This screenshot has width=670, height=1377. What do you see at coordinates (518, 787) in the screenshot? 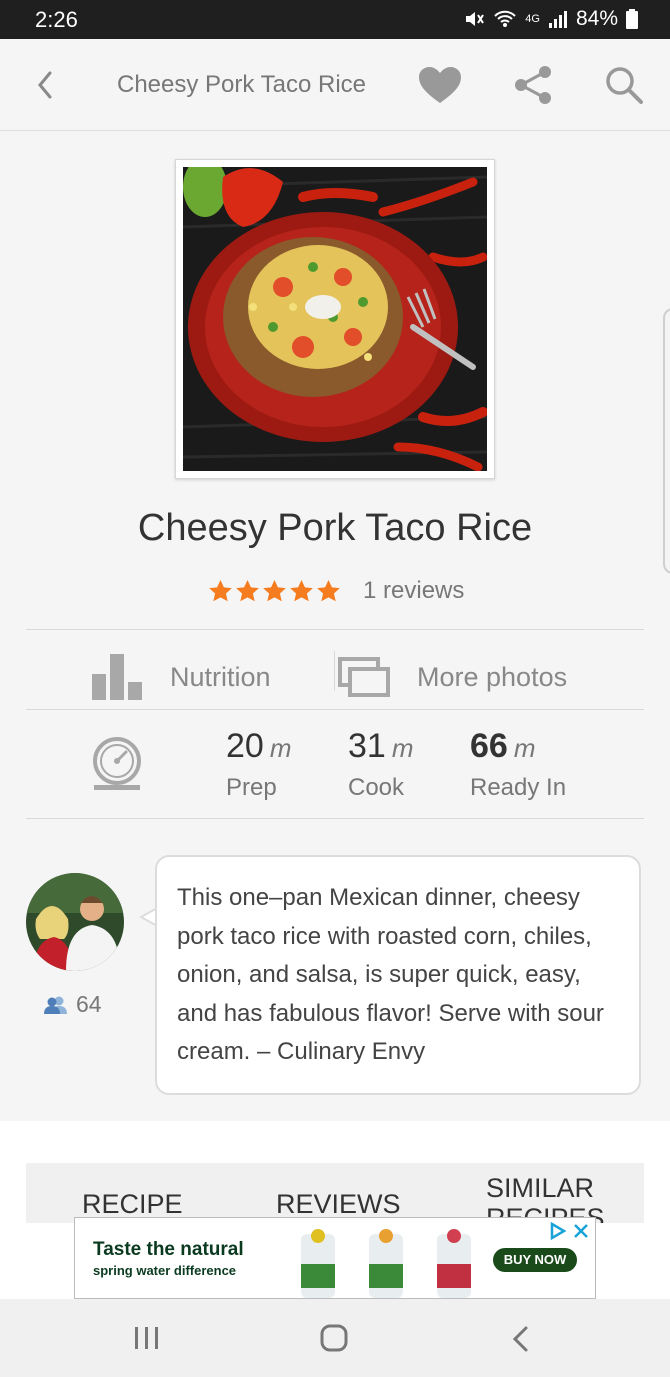
I see `ready-time-label: Ready In` at bounding box center [518, 787].